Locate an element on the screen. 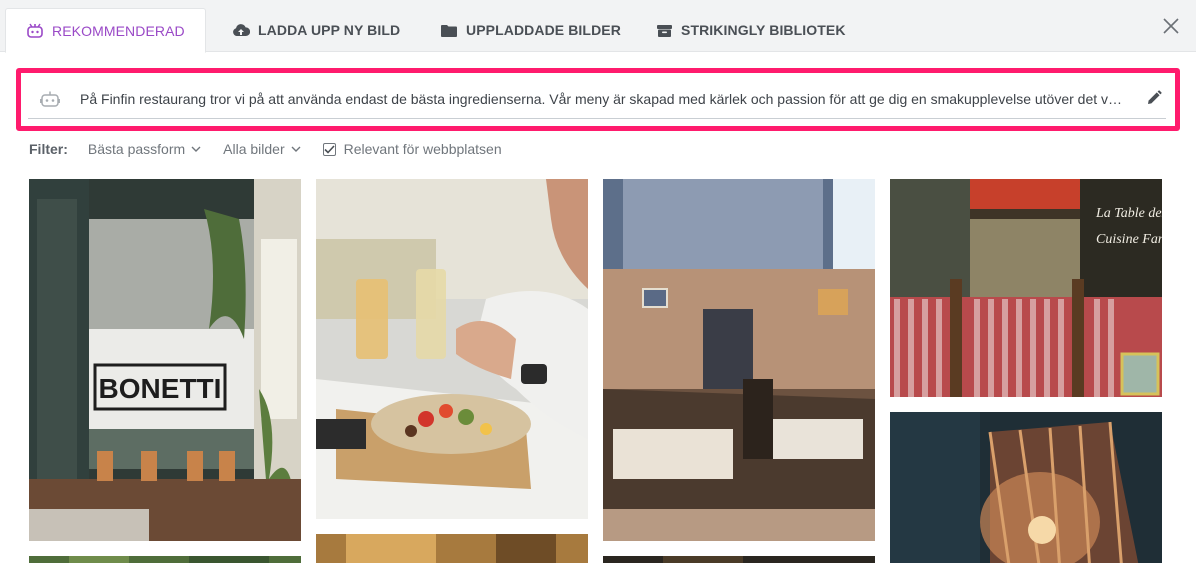 This screenshot has height=563, width=1196. fit-dropdown: Bästa passform is located at coordinates (144, 149).